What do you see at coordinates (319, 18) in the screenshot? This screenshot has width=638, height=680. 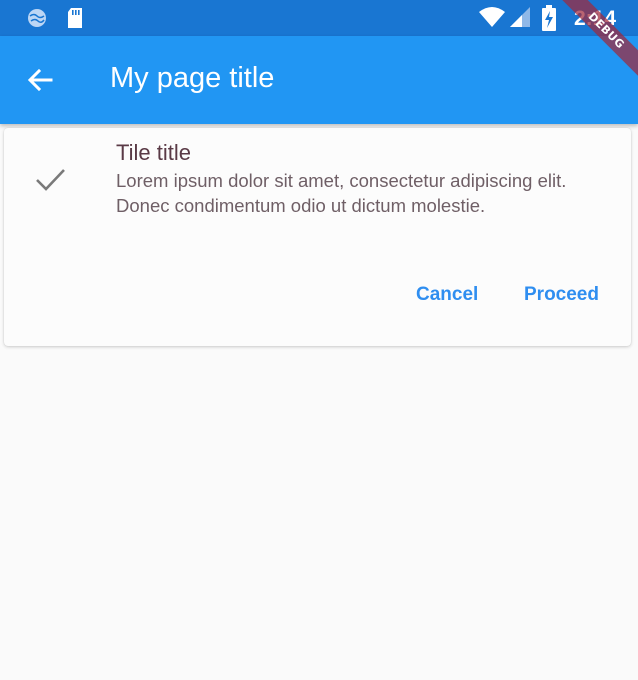 I see `status-bar: 2:14` at bounding box center [319, 18].